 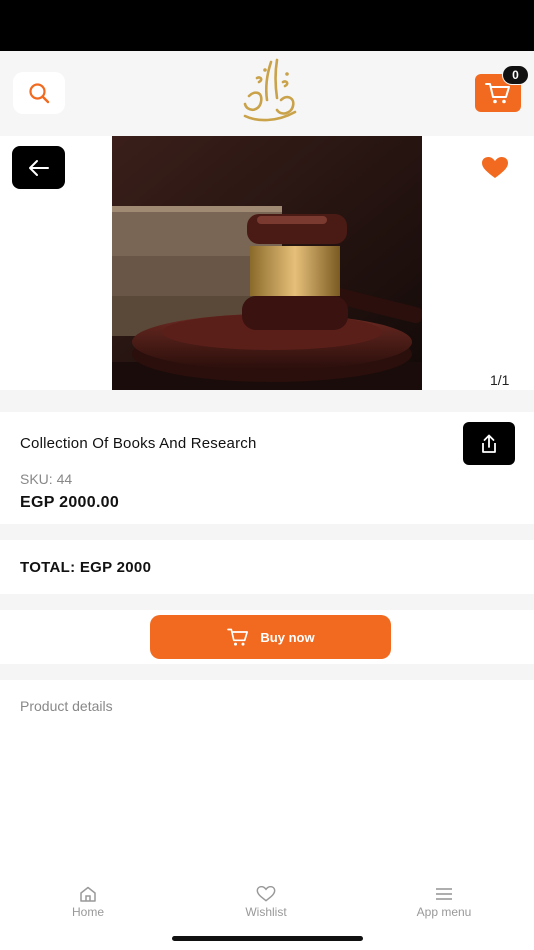 What do you see at coordinates (495, 168) in the screenshot?
I see `favorite-heart-icon` at bounding box center [495, 168].